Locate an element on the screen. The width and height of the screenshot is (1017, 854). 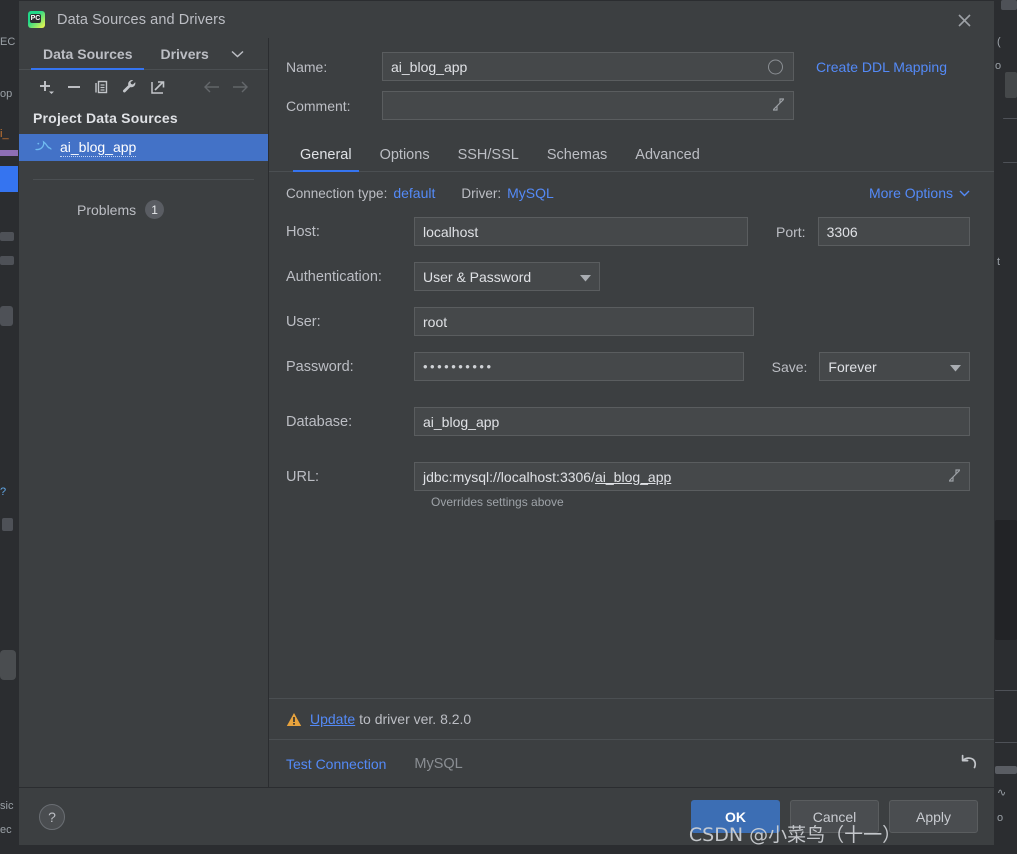
problems-row: Problems 1 is located at coordinates (143, 199).